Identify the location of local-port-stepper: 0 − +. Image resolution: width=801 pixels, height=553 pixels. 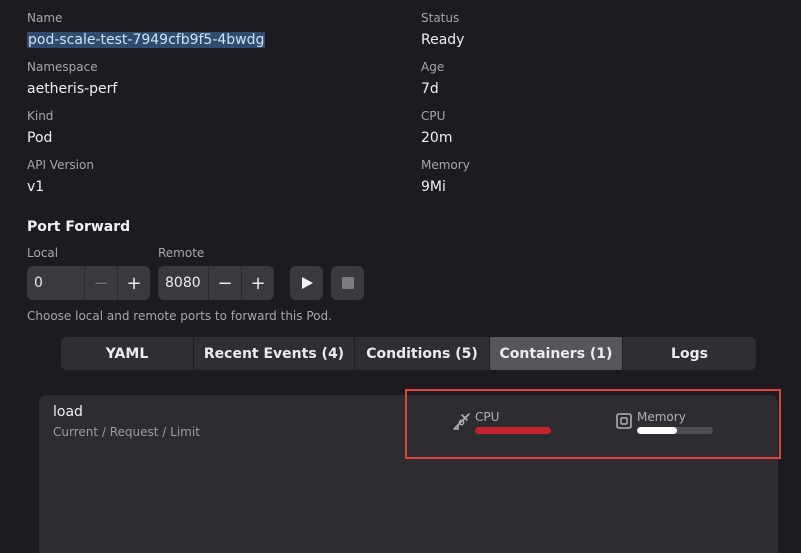
(88, 283).